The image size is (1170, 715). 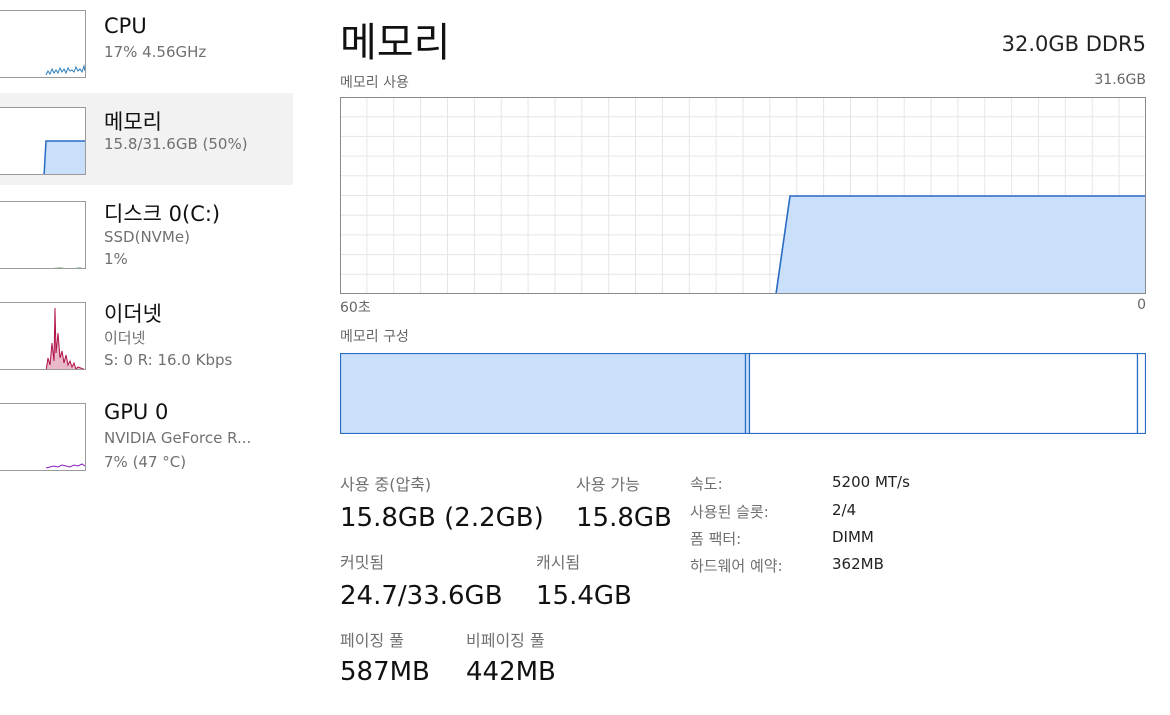 I want to click on usage-graph-max: 31.6GB, so click(x=1120, y=80).